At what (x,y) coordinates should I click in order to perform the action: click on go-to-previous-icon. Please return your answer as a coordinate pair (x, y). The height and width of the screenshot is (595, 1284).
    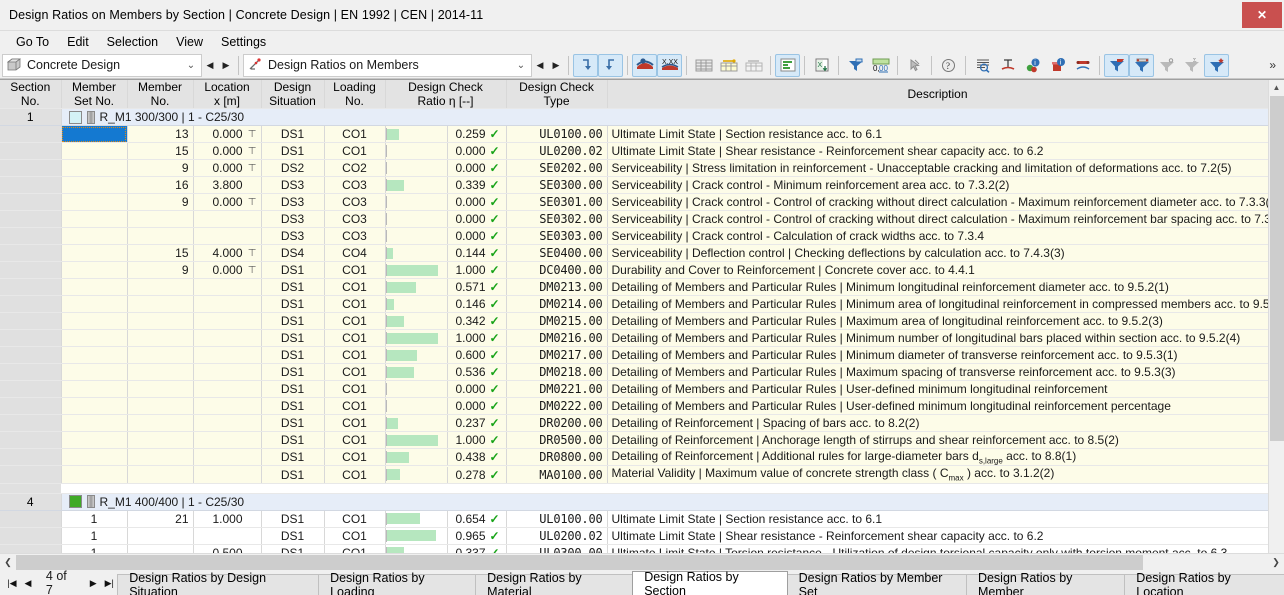
    Looking at the image, I should click on (585, 65).